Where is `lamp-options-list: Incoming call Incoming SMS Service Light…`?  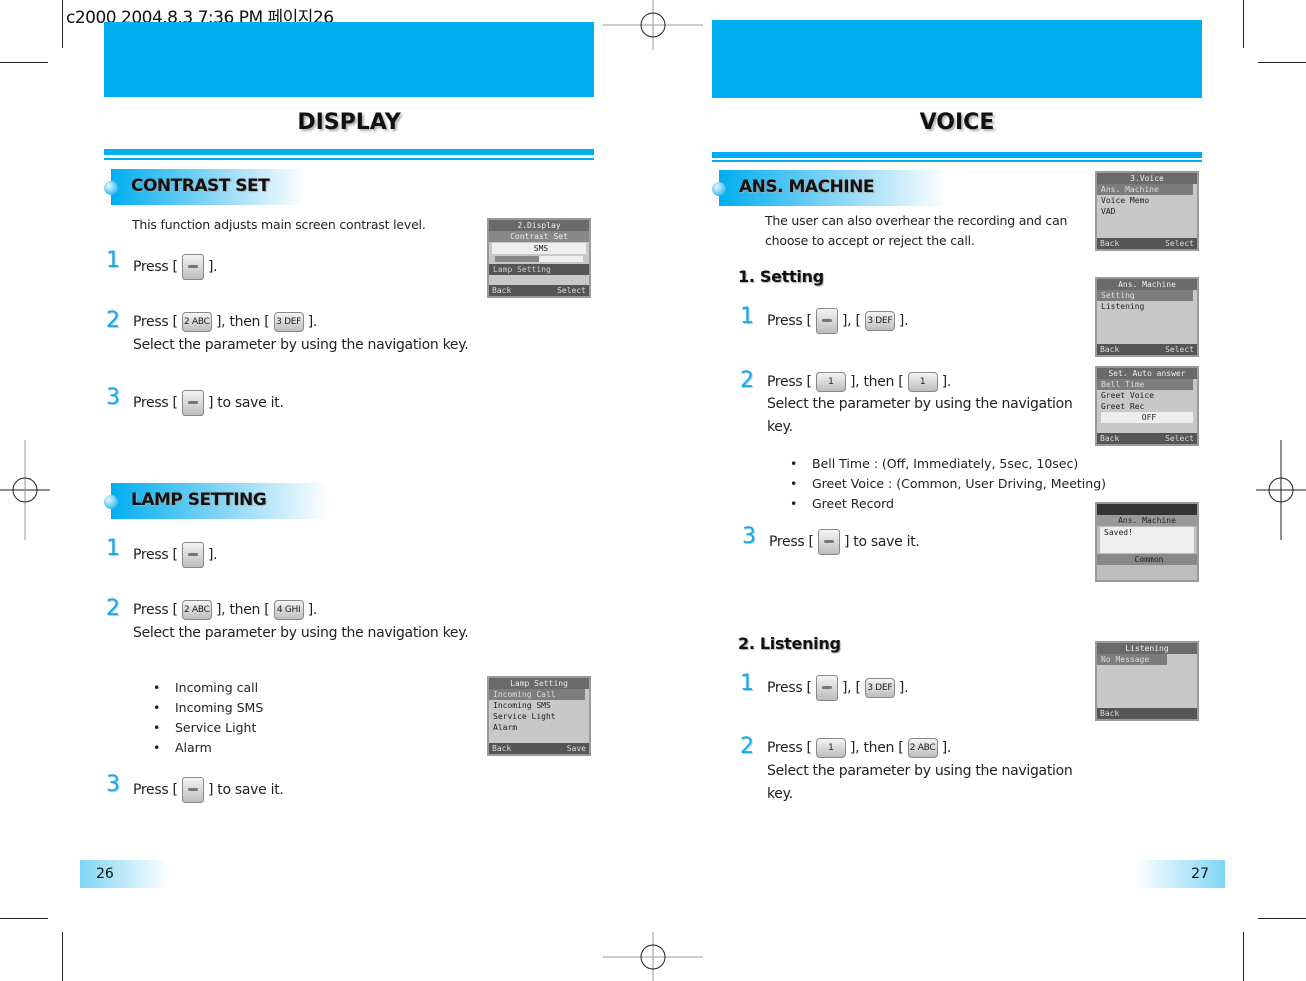
lamp-options-list: Incoming call Incoming SMS Service Light… is located at coordinates (208, 718).